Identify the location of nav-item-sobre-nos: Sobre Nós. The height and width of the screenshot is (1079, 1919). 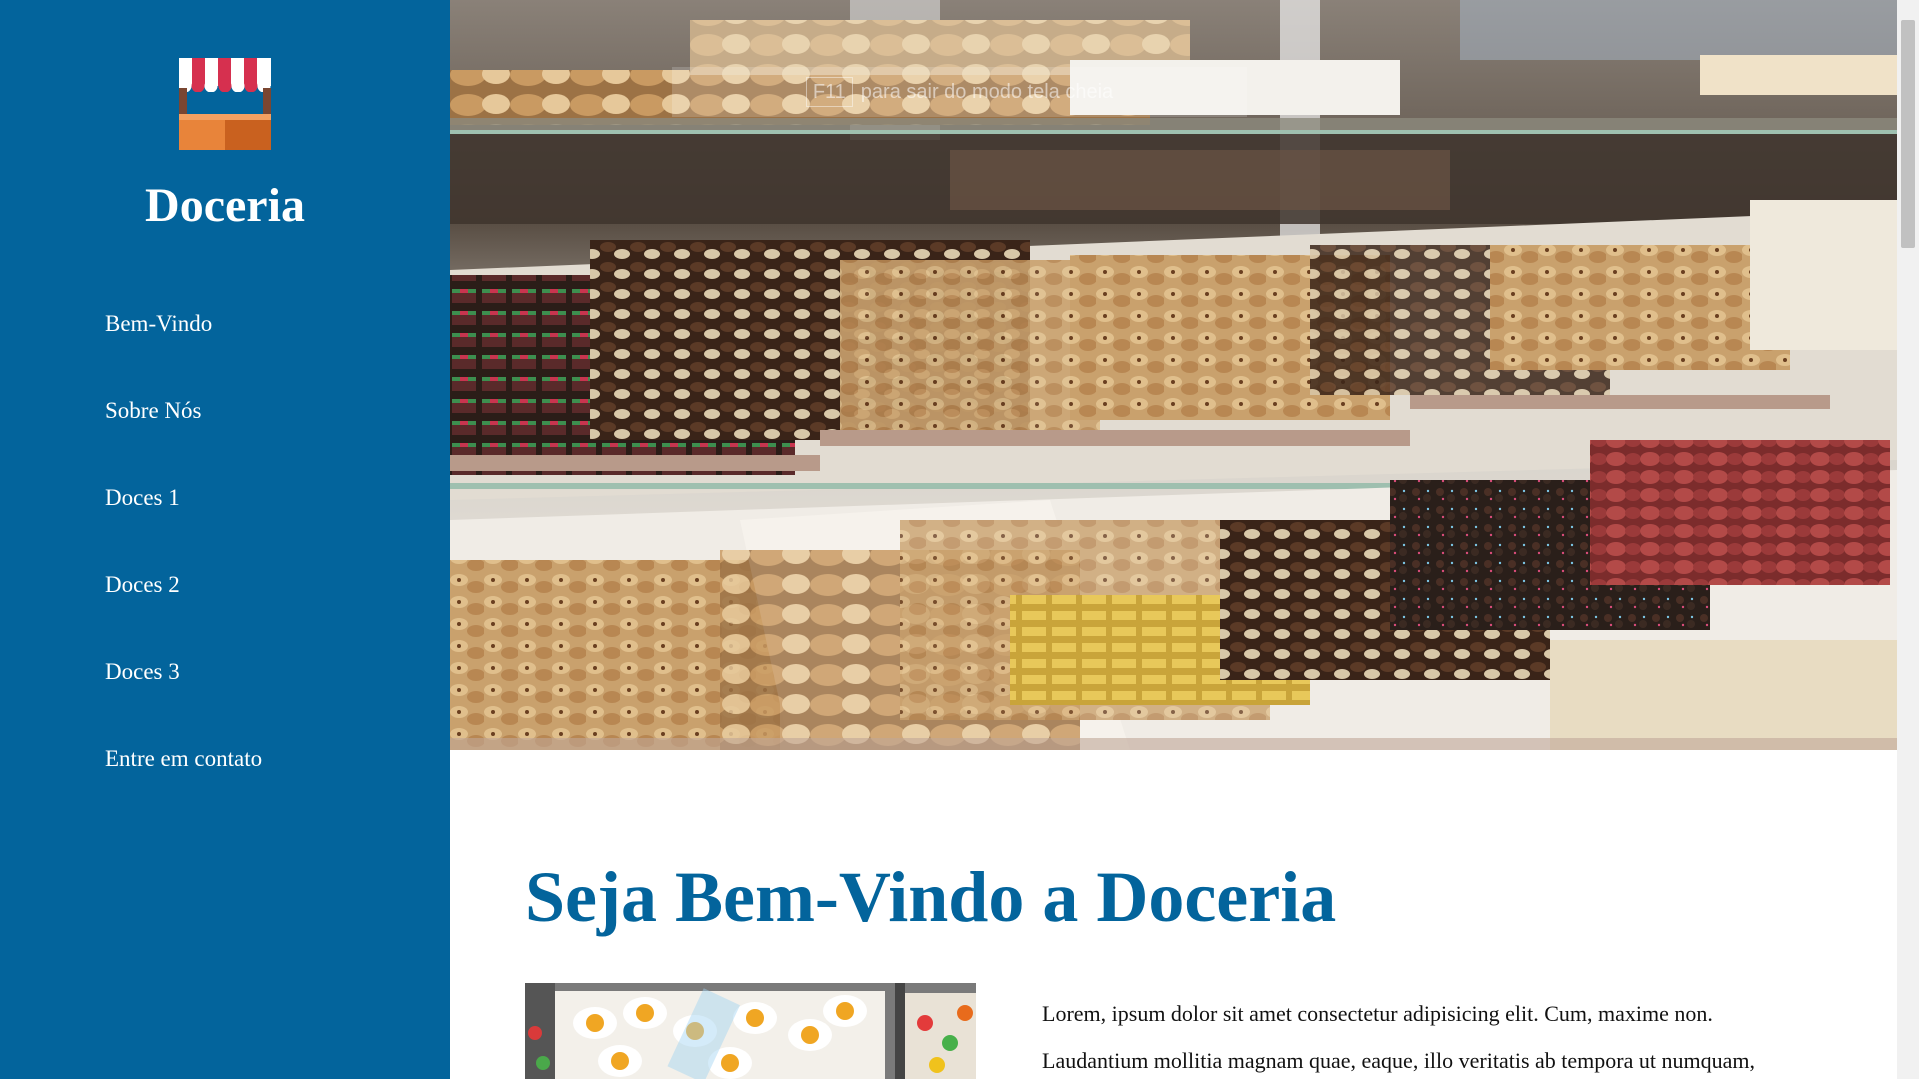
(183, 430).